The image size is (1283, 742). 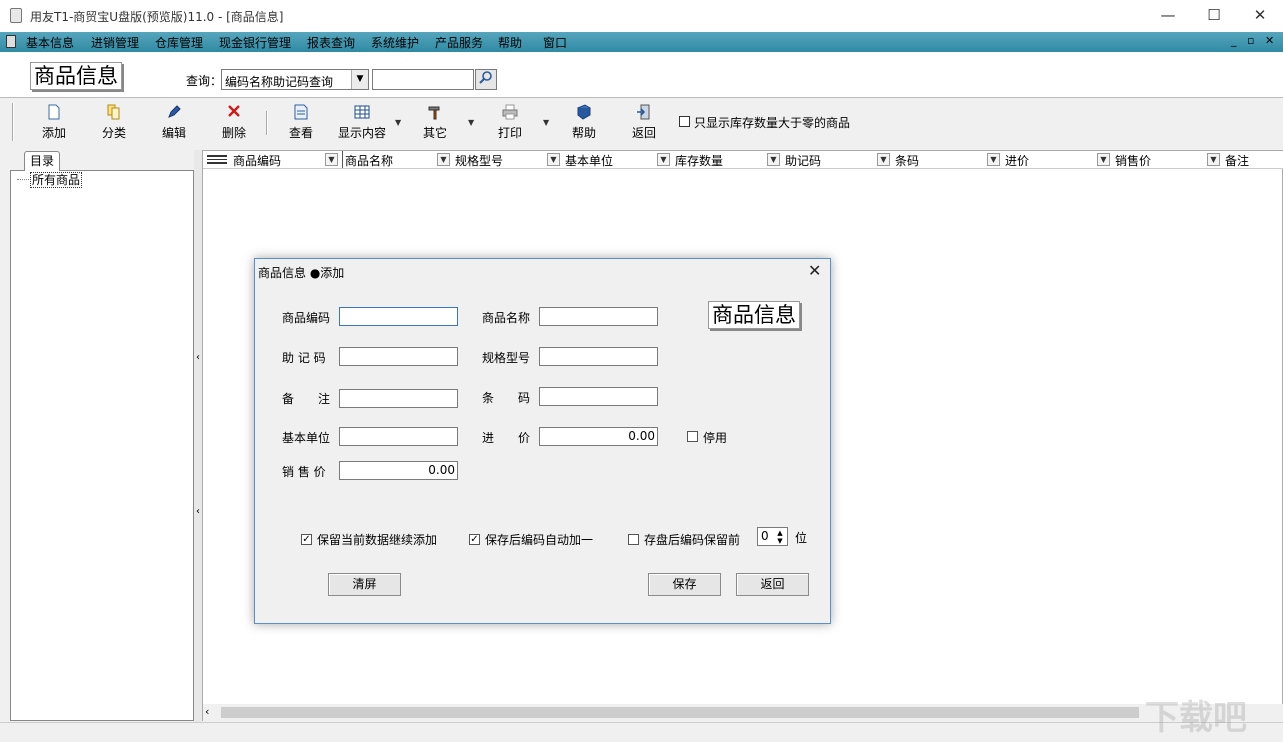 What do you see at coordinates (198, 436) in the screenshot?
I see `panel-splitter: ‹ ‹` at bounding box center [198, 436].